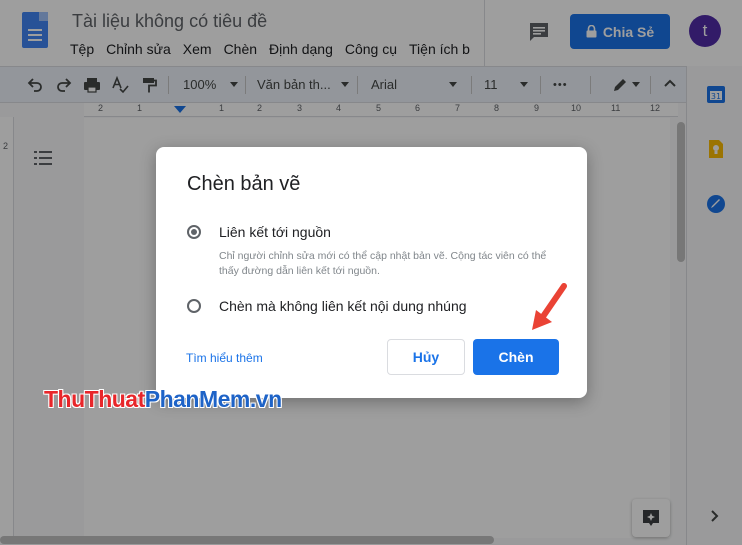 This screenshot has height=545, width=742. What do you see at coordinates (343, 306) in the screenshot?
I see `insert-unlinked-label: Chèn mà không liên kết nội dung nhúng` at bounding box center [343, 306].